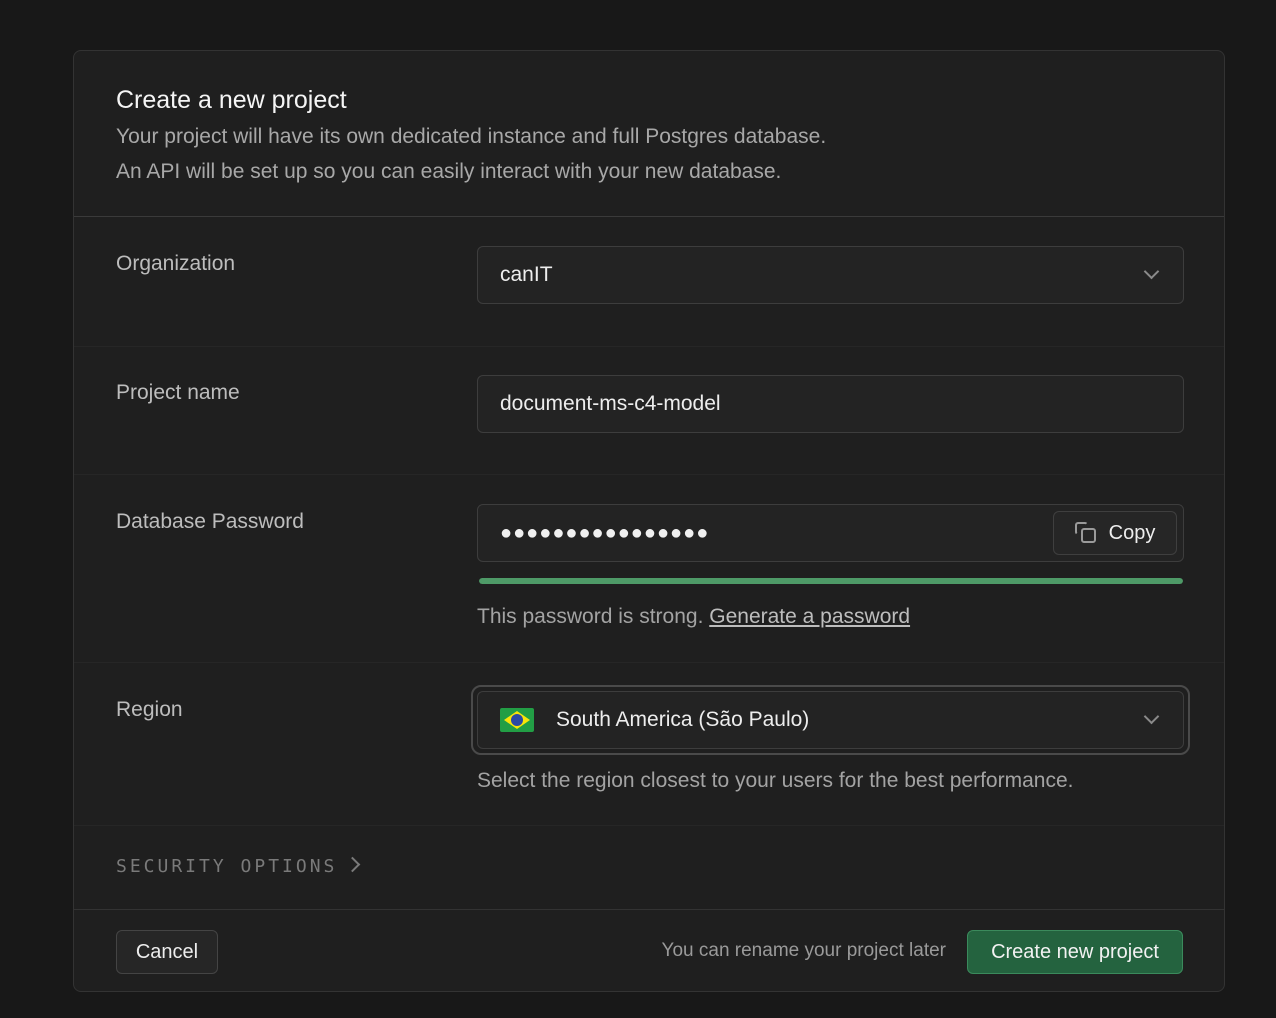 The image size is (1276, 1018). I want to click on organization-row: Organization canIT, so click(649, 282).